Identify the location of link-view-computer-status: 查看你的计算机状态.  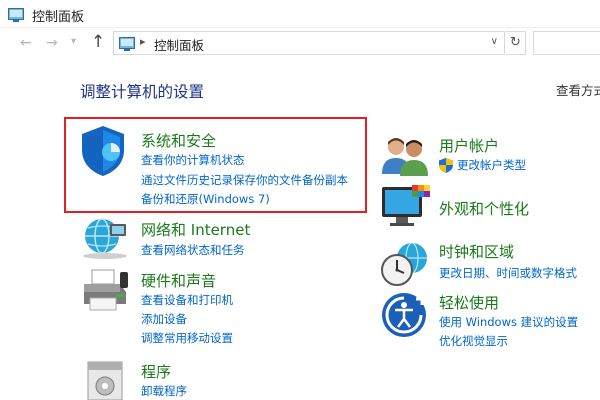
(193, 160).